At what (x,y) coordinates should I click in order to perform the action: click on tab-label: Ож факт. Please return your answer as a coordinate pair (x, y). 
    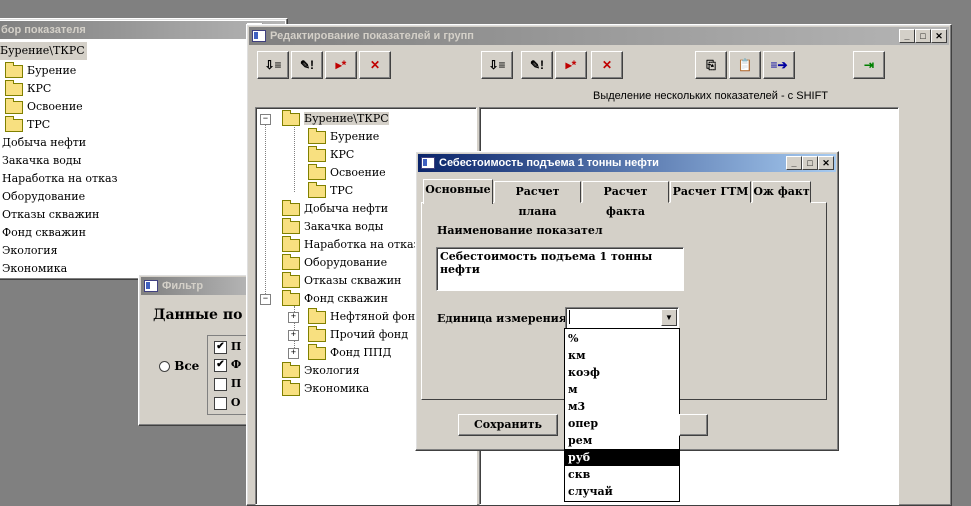
    Looking at the image, I should click on (781, 191).